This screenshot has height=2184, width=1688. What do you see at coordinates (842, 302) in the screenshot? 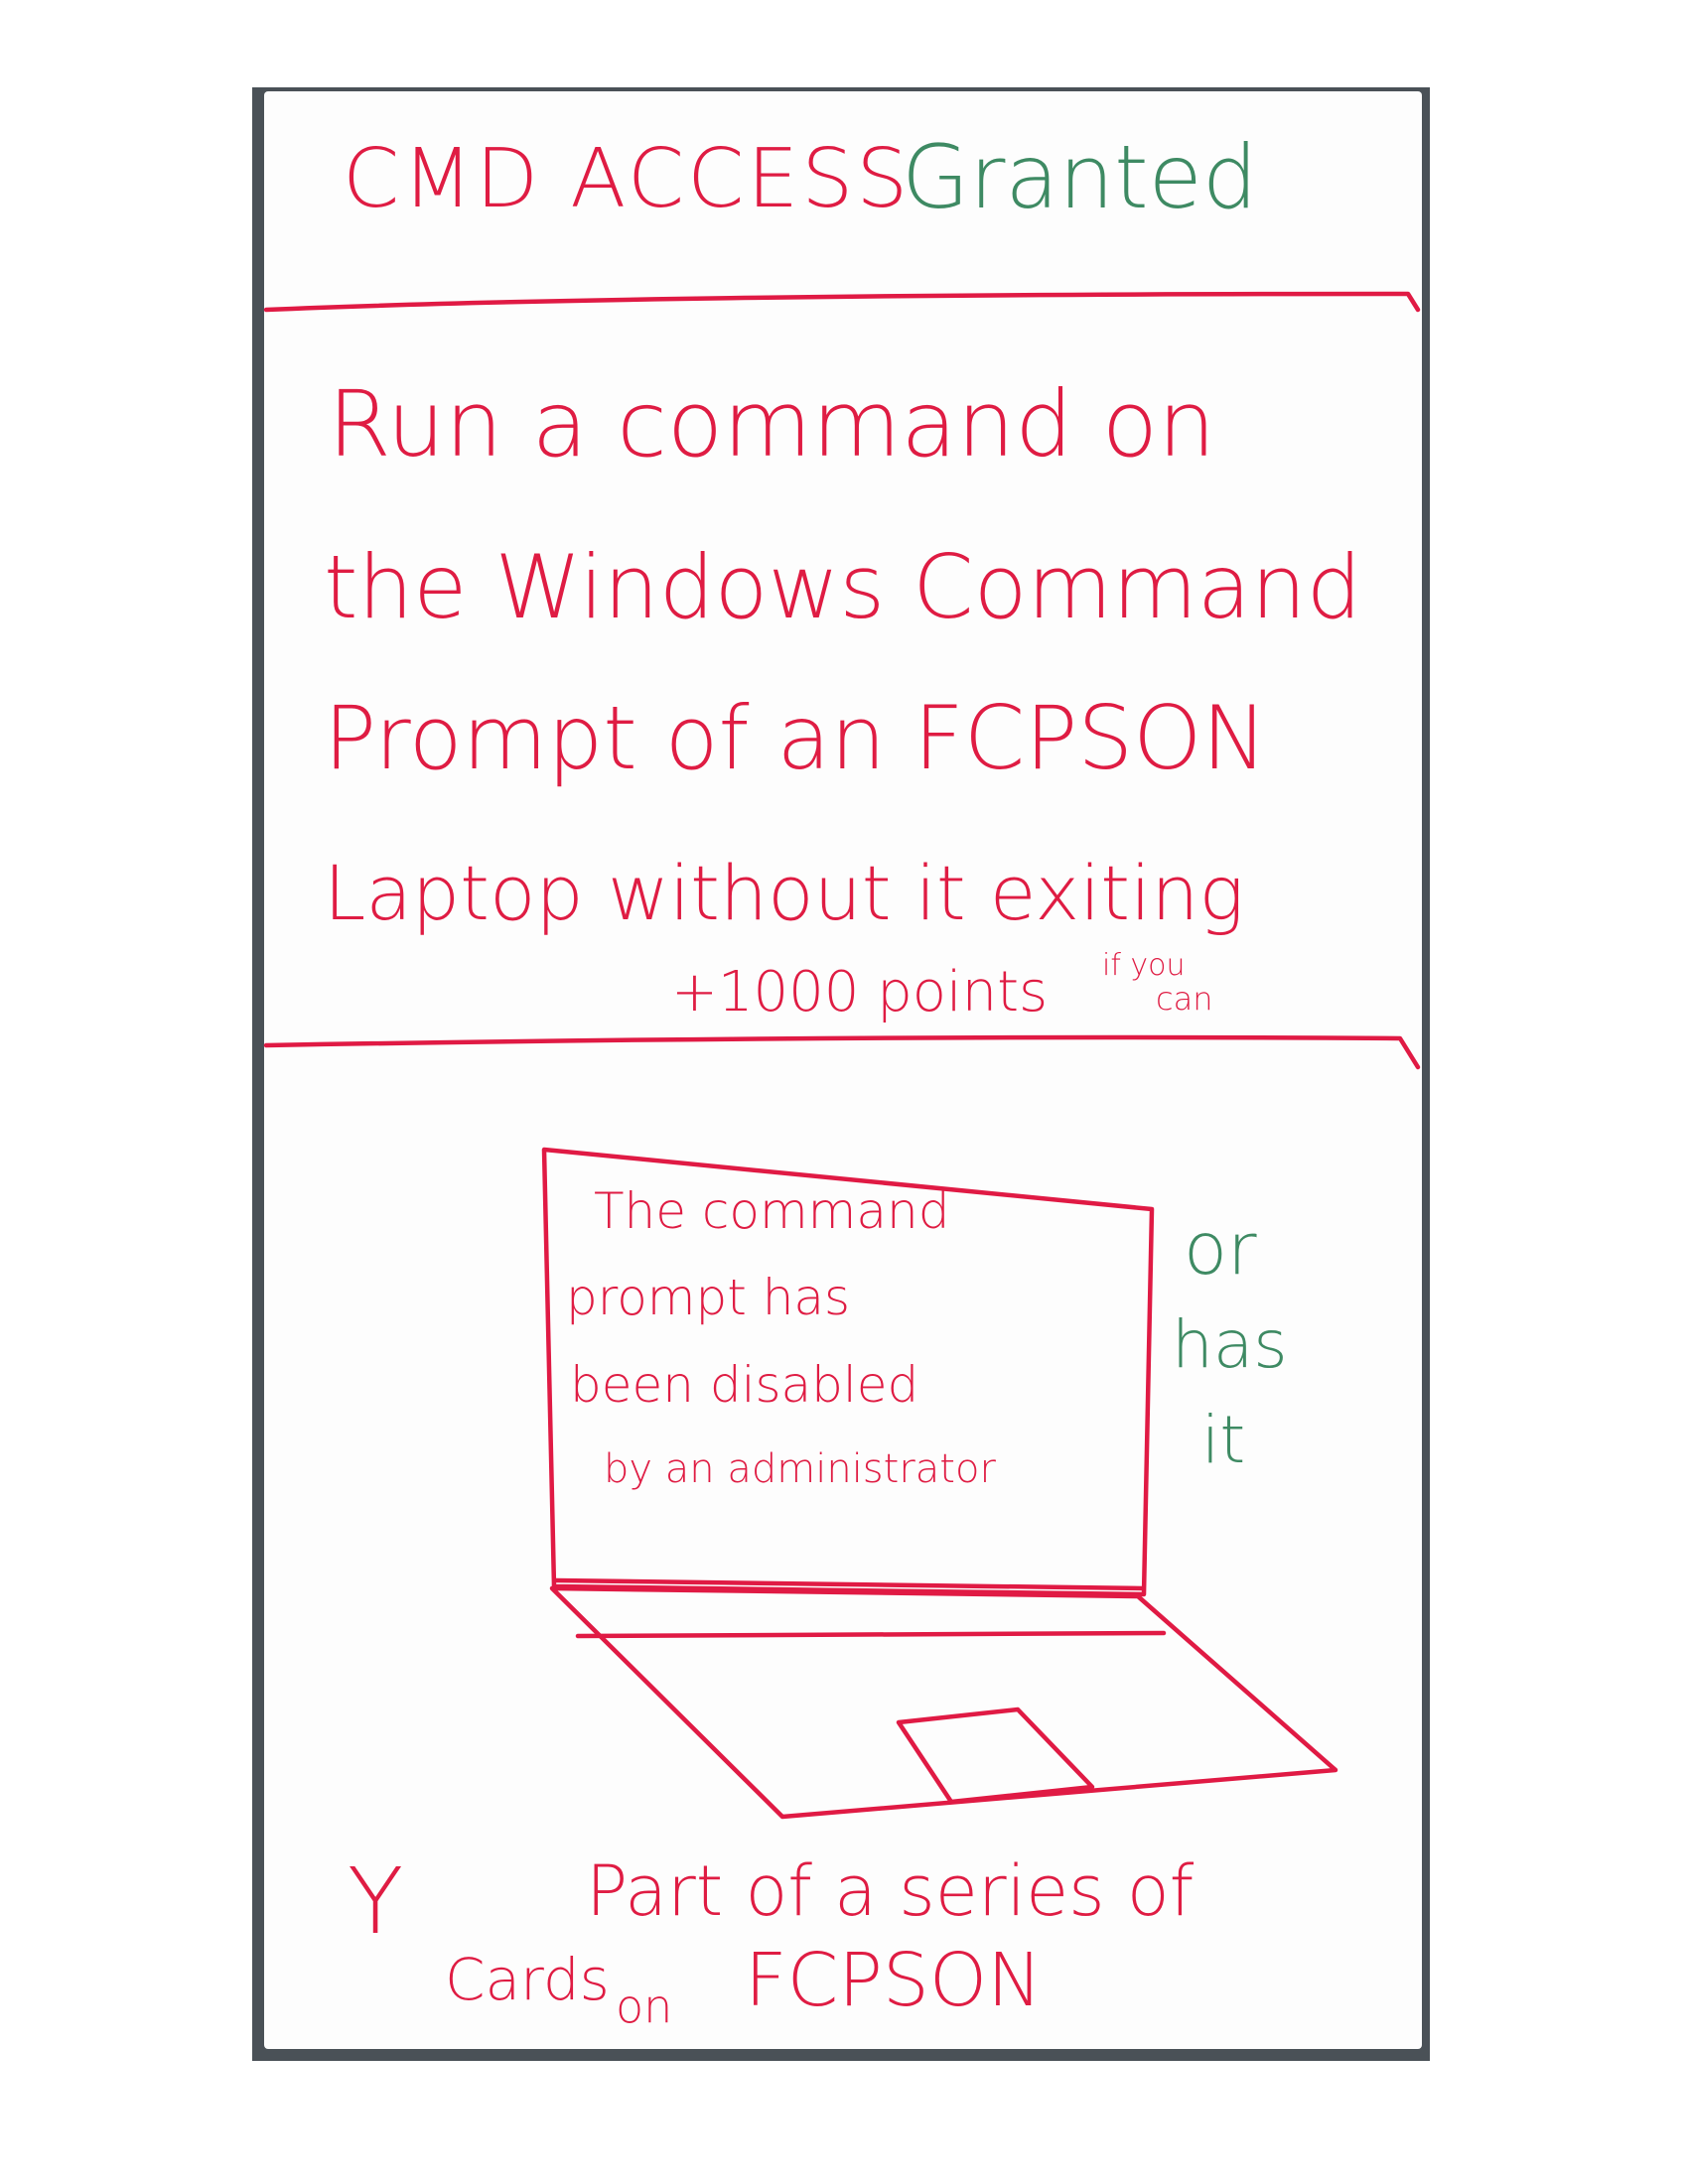
I see `divider-top` at bounding box center [842, 302].